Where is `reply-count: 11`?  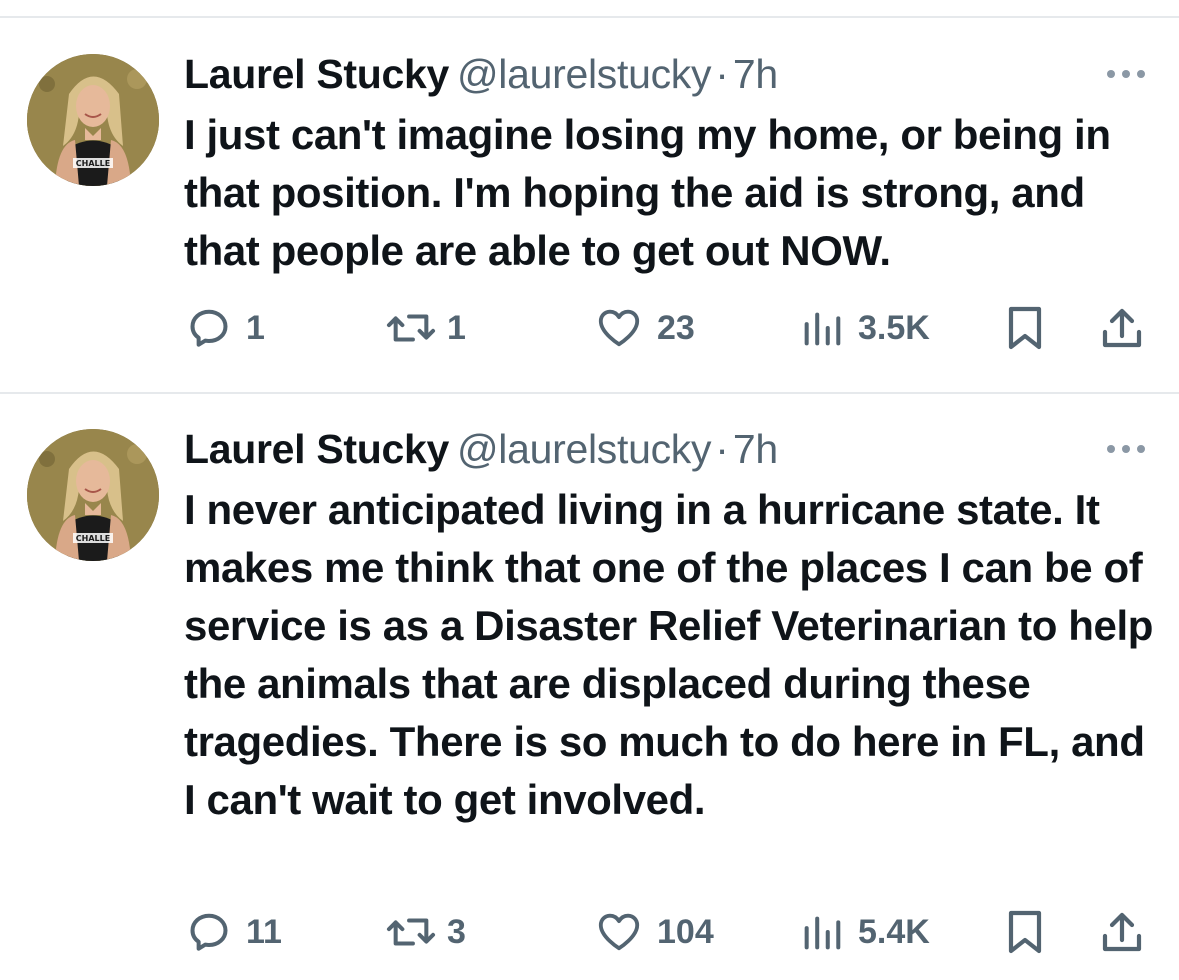
reply-count: 11 is located at coordinates (264, 931).